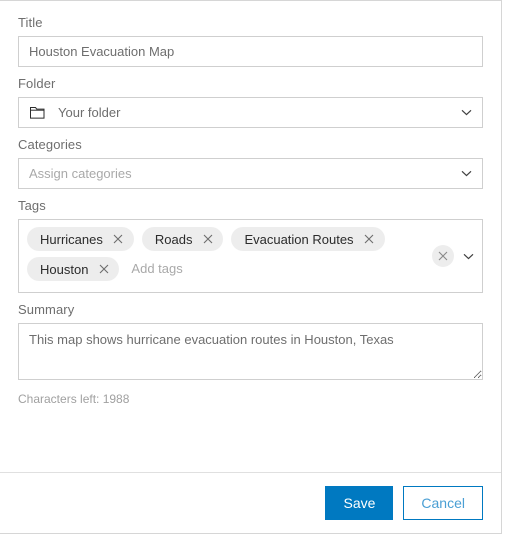 This screenshot has height=536, width=510. I want to click on folder-value: Your folder, so click(89, 112).